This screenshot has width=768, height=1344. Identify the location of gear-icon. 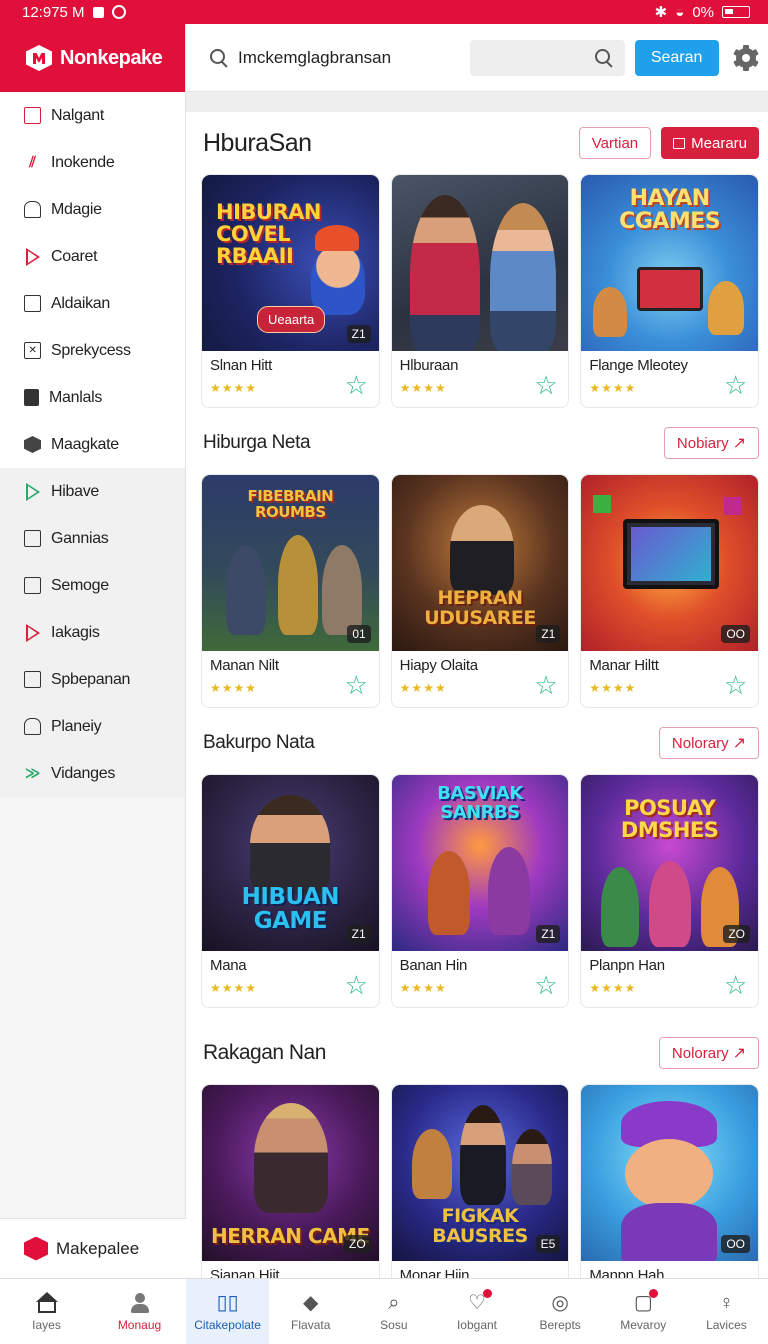
(745, 57).